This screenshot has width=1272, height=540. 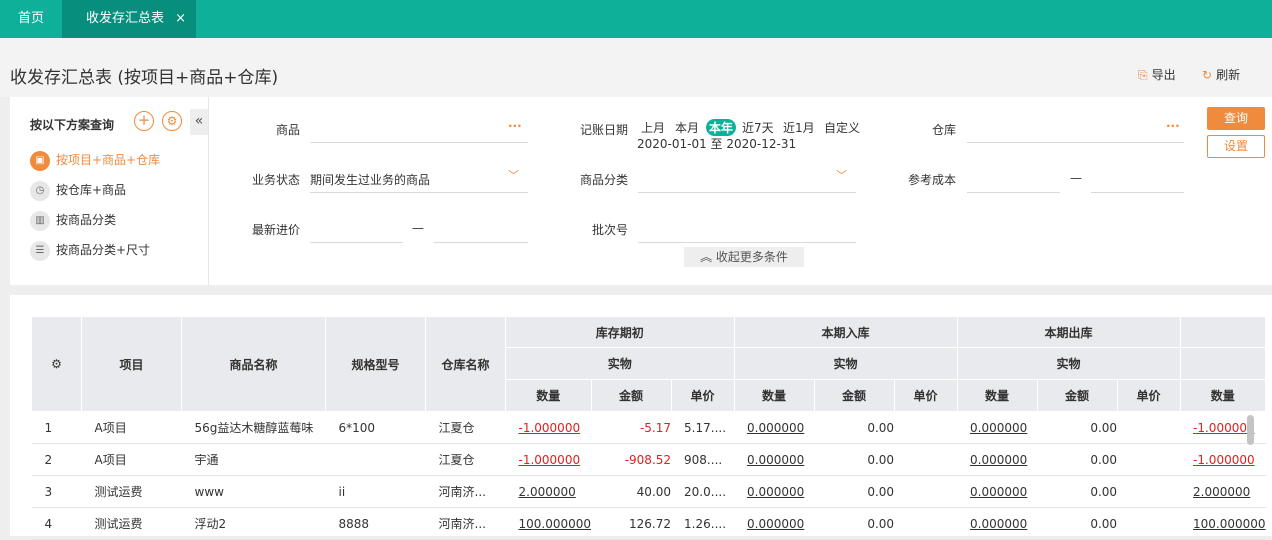 I want to click on goods-picker-icon: ···, so click(x=515, y=126).